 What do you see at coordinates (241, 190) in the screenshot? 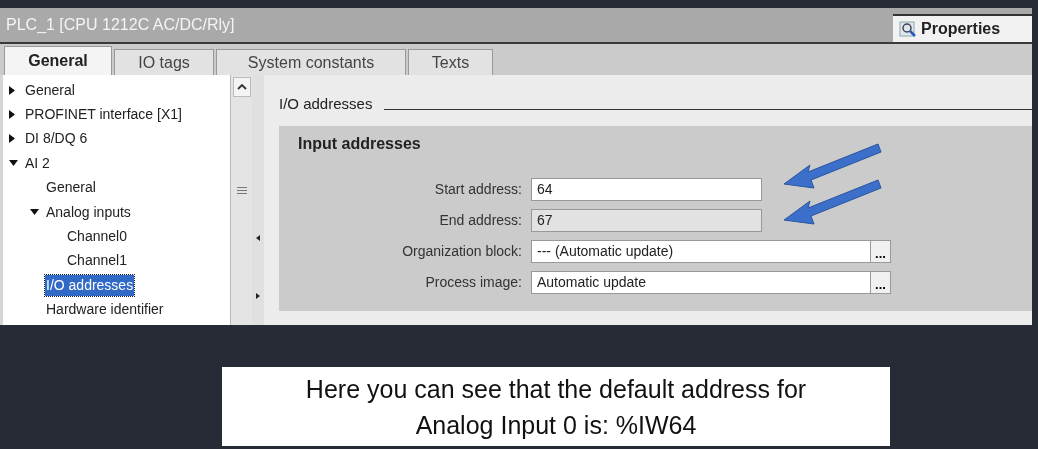
I see `grip-icon` at bounding box center [241, 190].